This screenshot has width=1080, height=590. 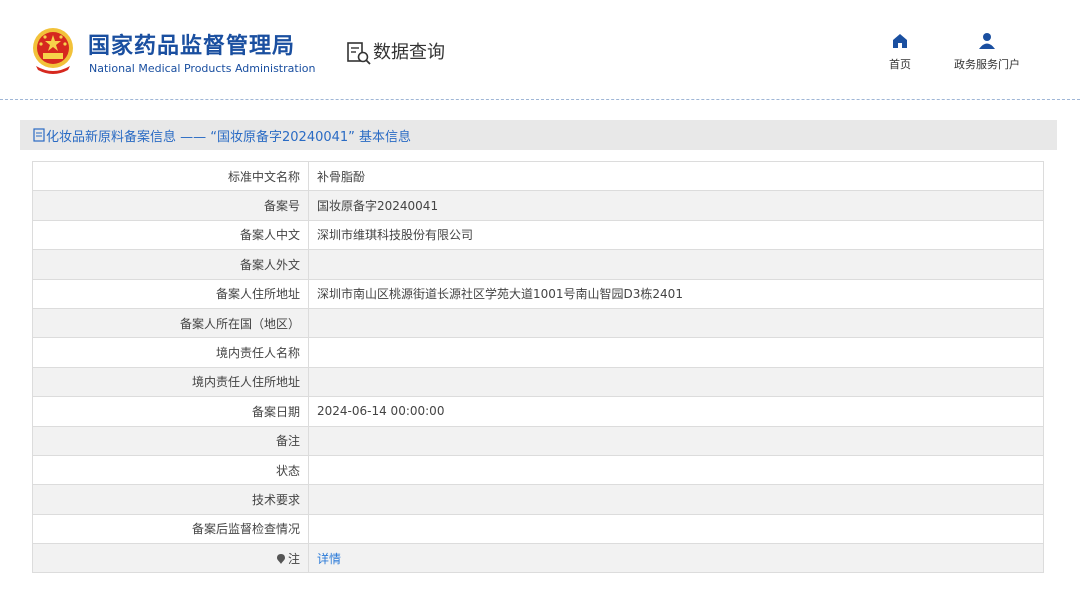 What do you see at coordinates (538, 135) in the screenshot?
I see `section-header: 化妆品新原料备案信息 —— “国妆原备字20240041” 基本信息` at bounding box center [538, 135].